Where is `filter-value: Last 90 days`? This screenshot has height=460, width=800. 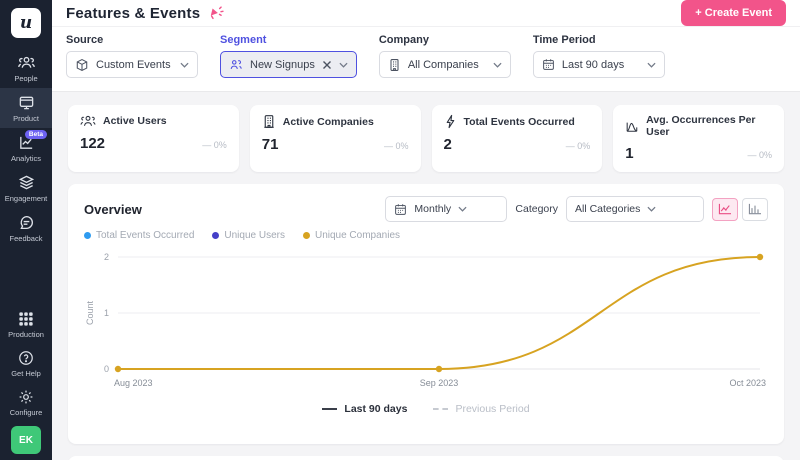
filter-value: Last 90 days is located at coordinates (593, 64).